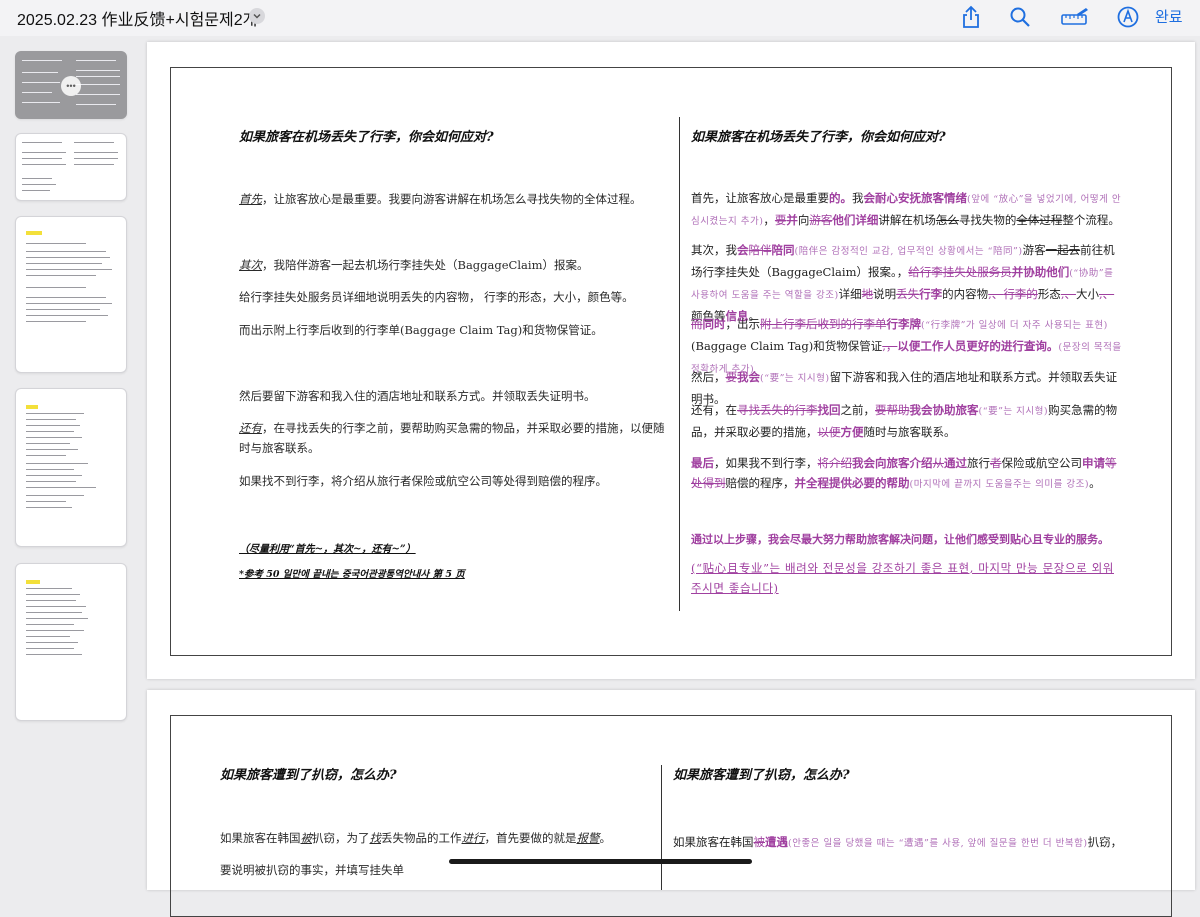 The image size is (1200, 917). I want to click on paragraph-2: 其次，我陪伴游客一起去机场行李挂失处（BaggageClaim）报案。, so click(414, 265).